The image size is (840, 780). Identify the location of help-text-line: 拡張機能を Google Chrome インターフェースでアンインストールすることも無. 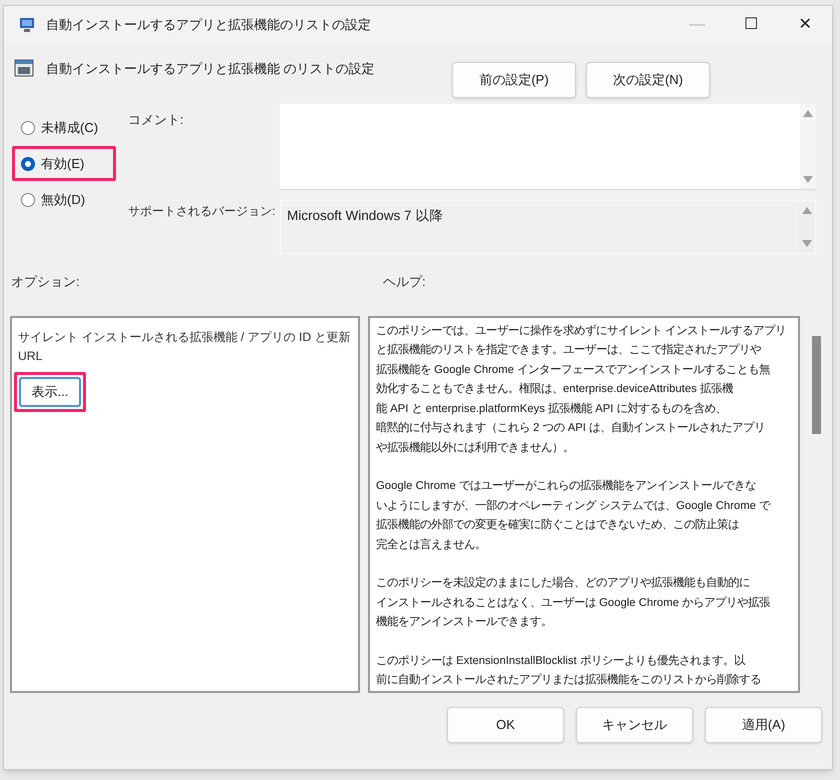
(574, 370).